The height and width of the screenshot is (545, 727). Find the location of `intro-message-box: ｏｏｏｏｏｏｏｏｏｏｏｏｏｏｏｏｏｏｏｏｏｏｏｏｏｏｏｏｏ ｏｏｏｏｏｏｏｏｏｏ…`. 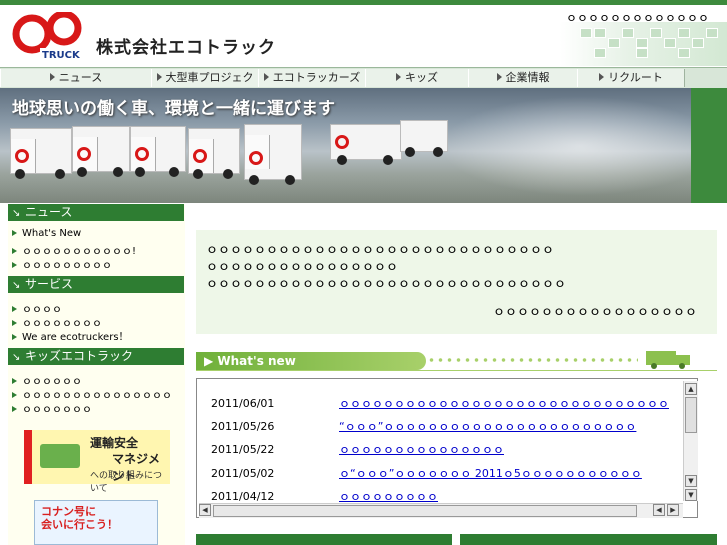

intro-message-box: ｏｏｏｏｏｏｏｏｏｏｏｏｏｏｏｏｏｏｏｏｏｏｏｏｏｏｏｏｏ ｏｏｏｏｏｏｏｏｏｏ… is located at coordinates (456, 282).